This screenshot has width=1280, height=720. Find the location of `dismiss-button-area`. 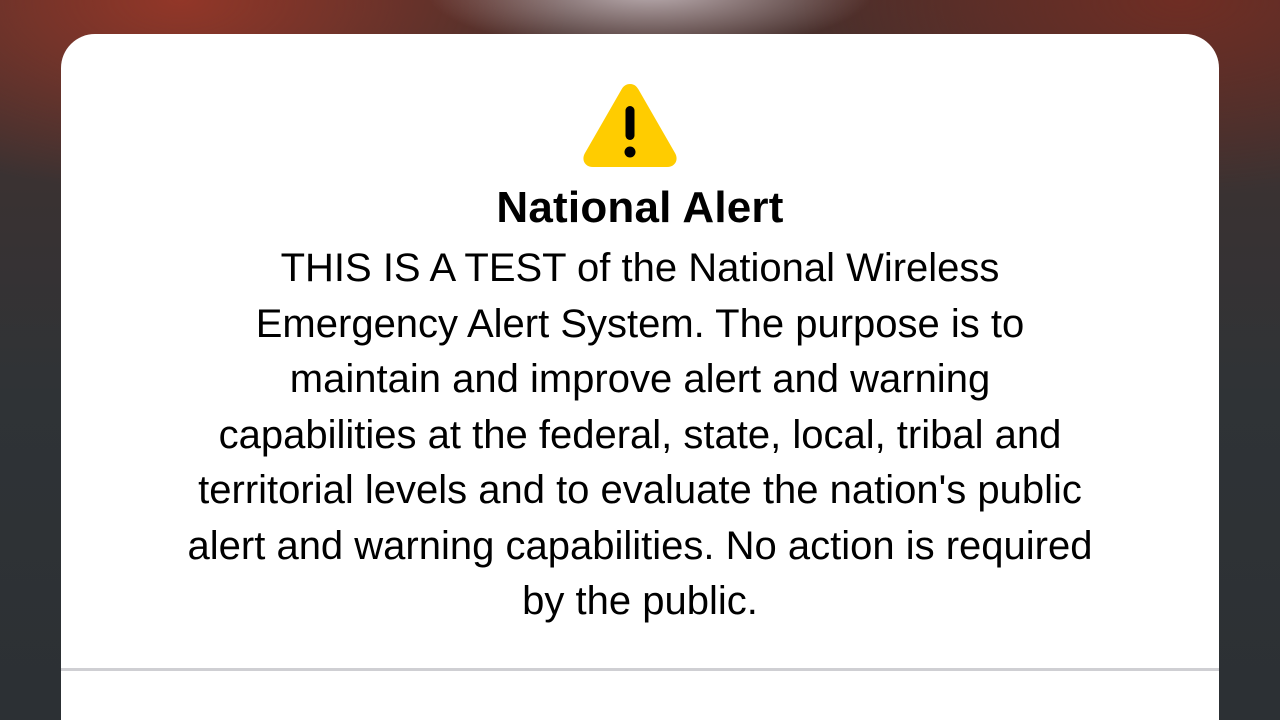

dismiss-button-area is located at coordinates (640, 695).